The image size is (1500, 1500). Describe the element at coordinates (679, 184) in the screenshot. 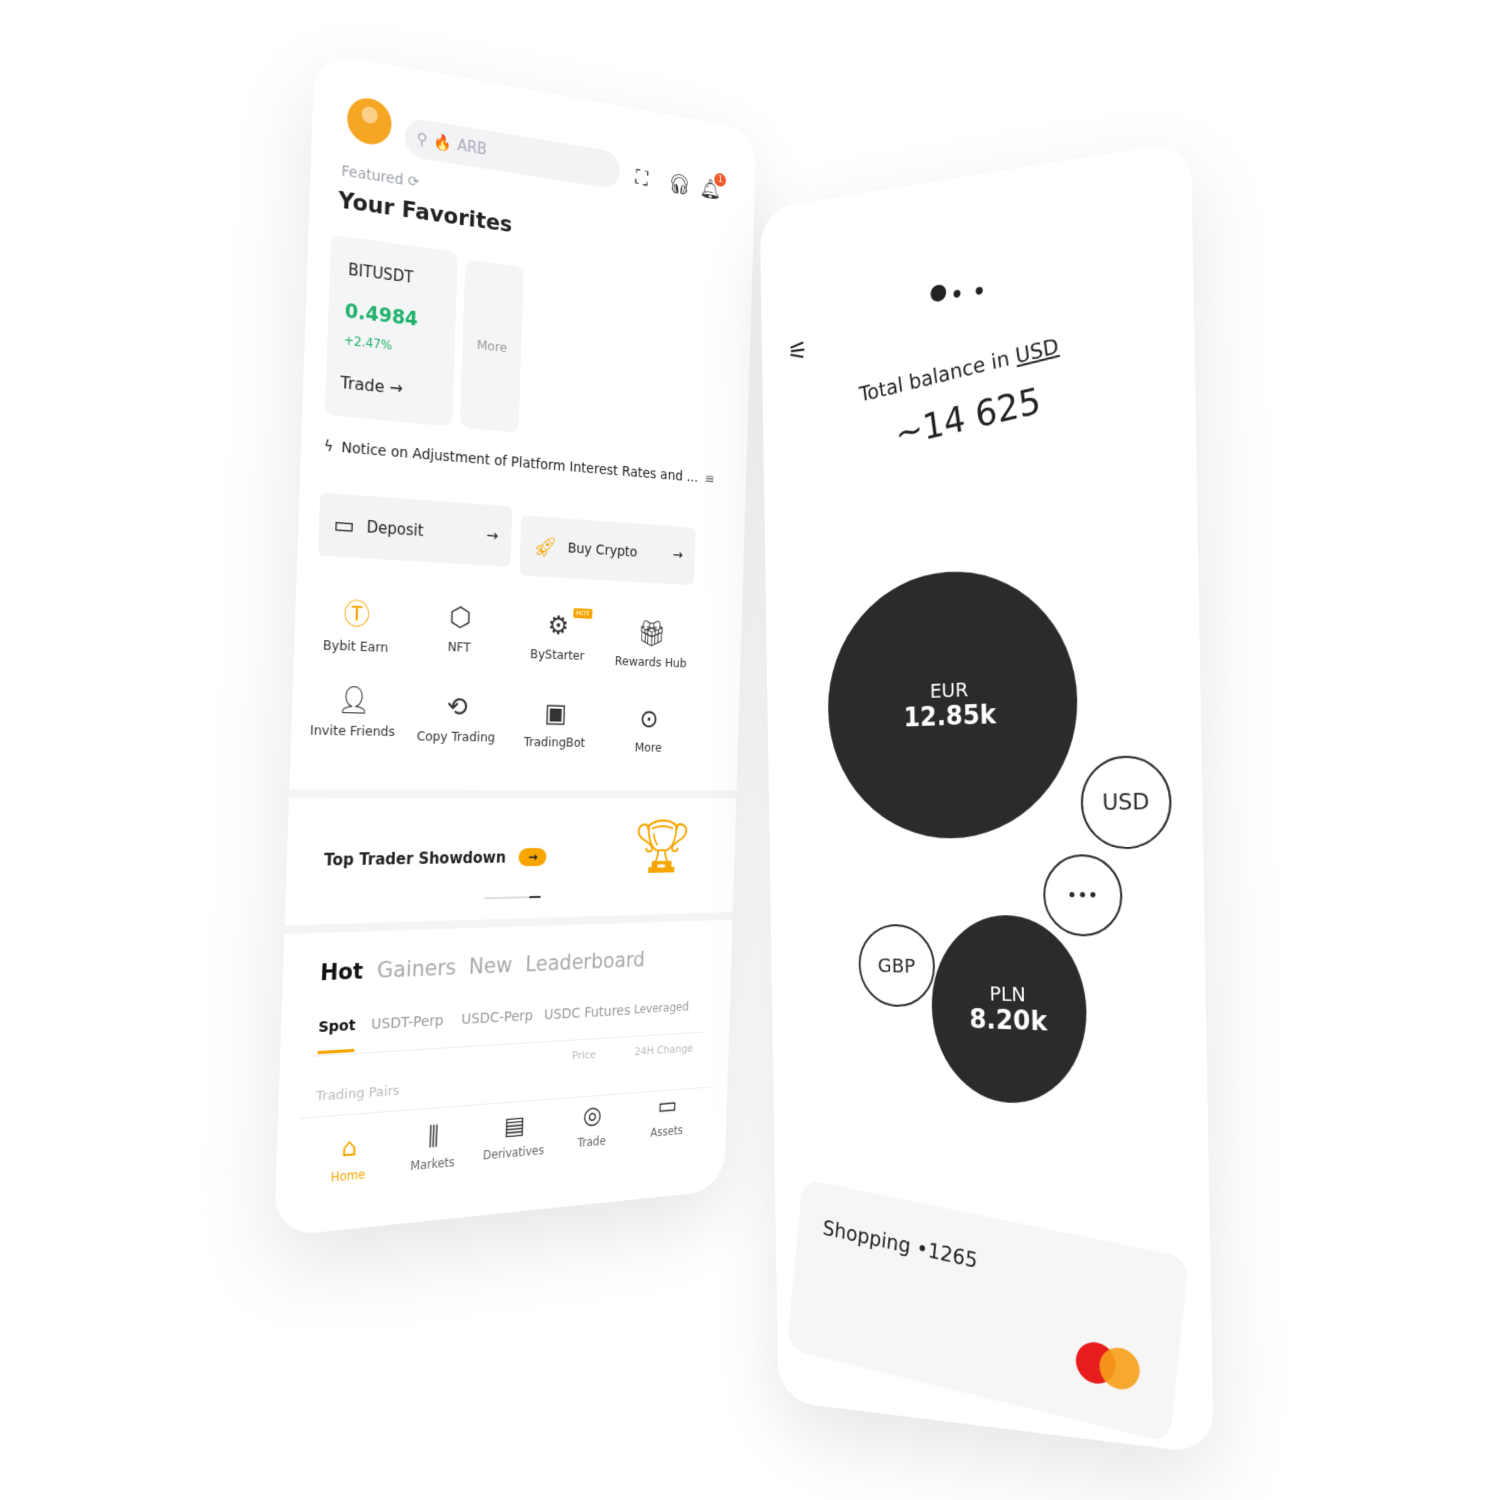

I see `headset-icon: 🎧︎` at that location.